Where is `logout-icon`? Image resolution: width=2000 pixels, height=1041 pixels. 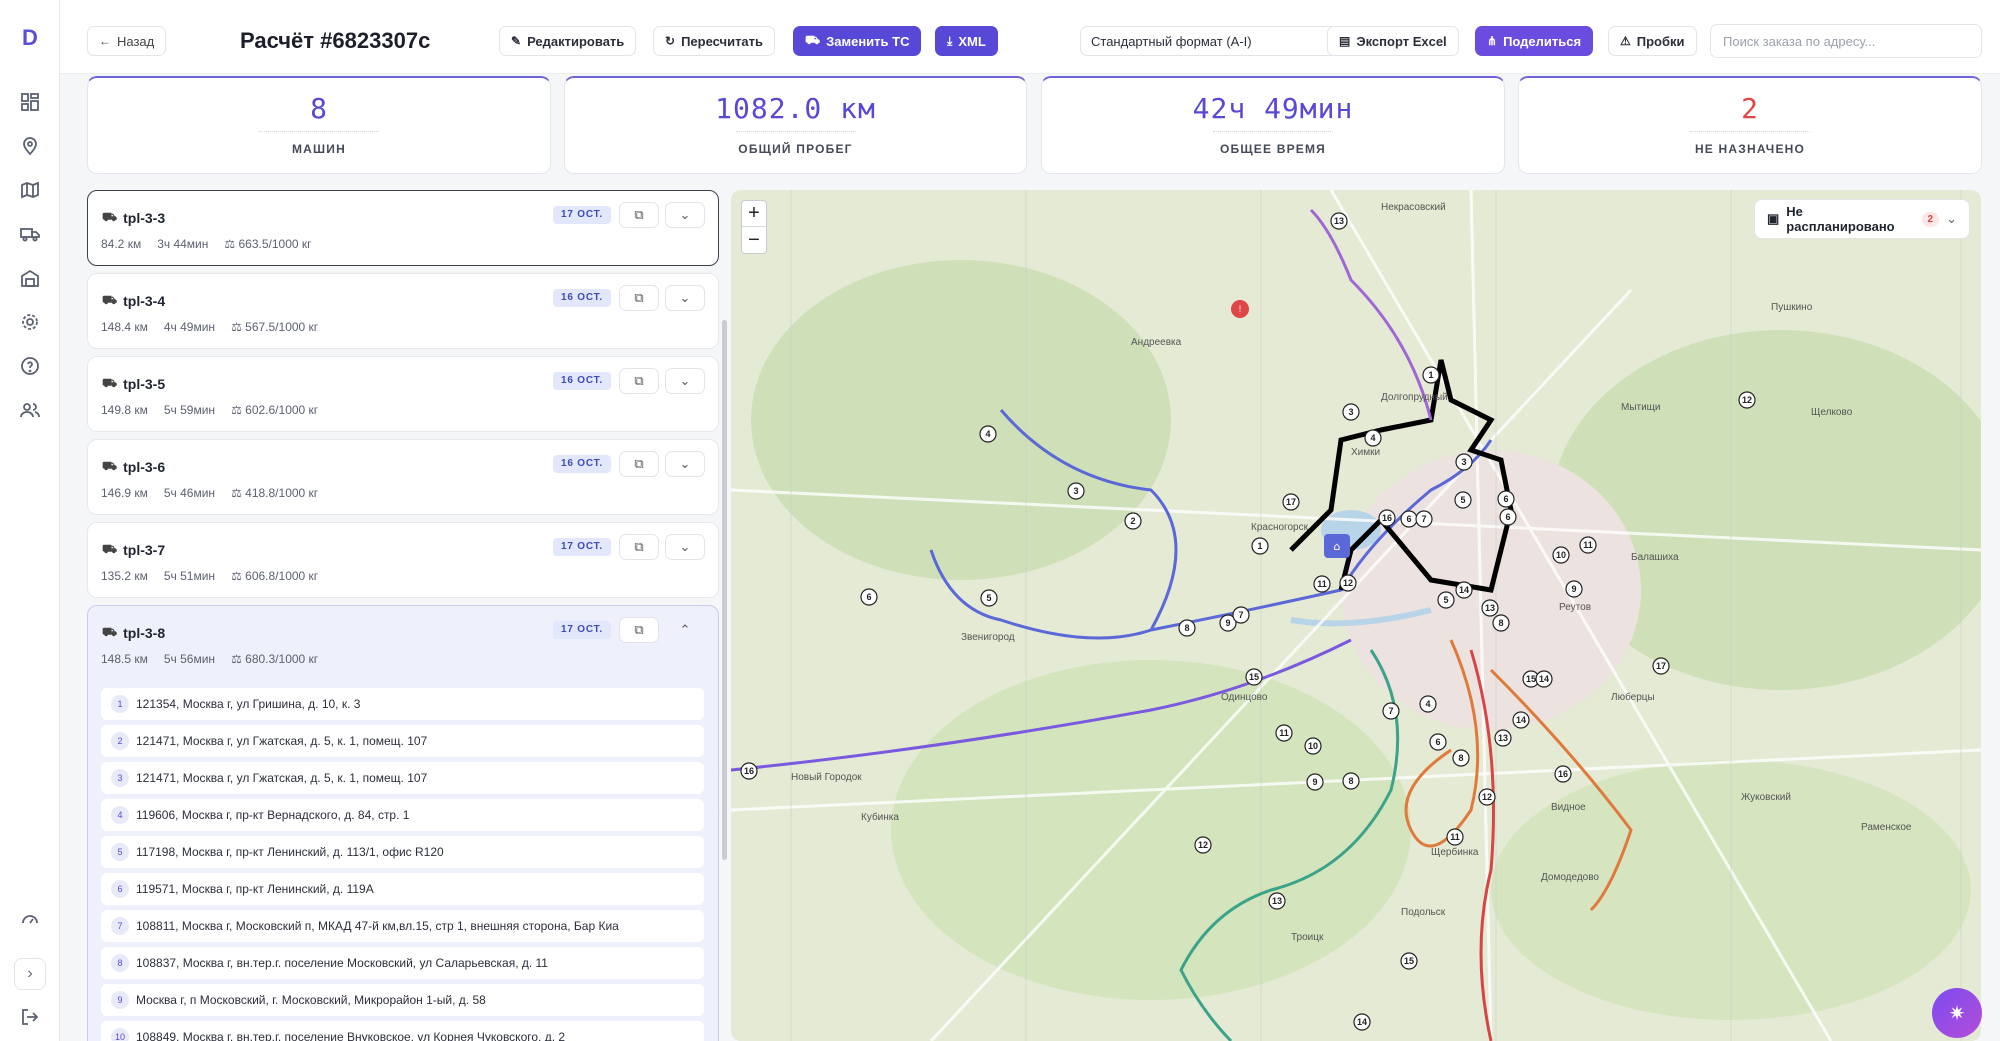
logout-icon is located at coordinates (30, 1017).